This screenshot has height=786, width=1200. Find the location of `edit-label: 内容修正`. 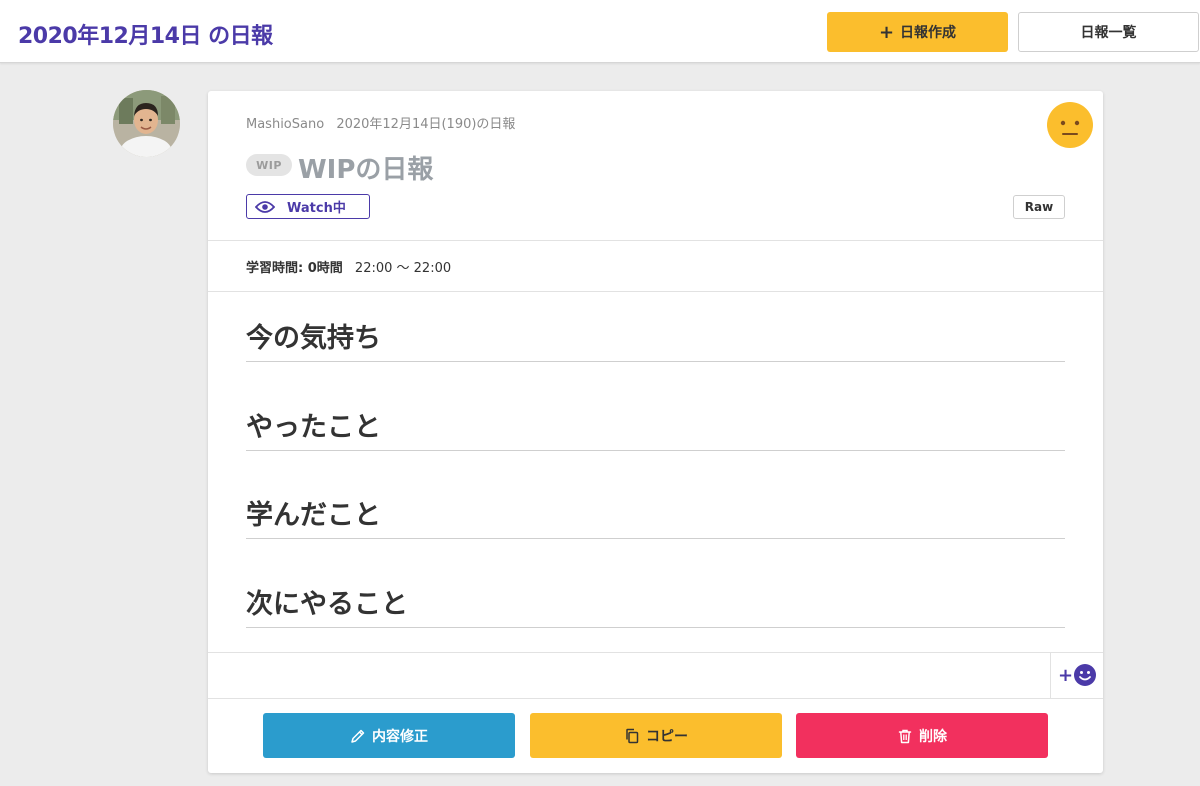

edit-label: 内容修正 is located at coordinates (400, 736).